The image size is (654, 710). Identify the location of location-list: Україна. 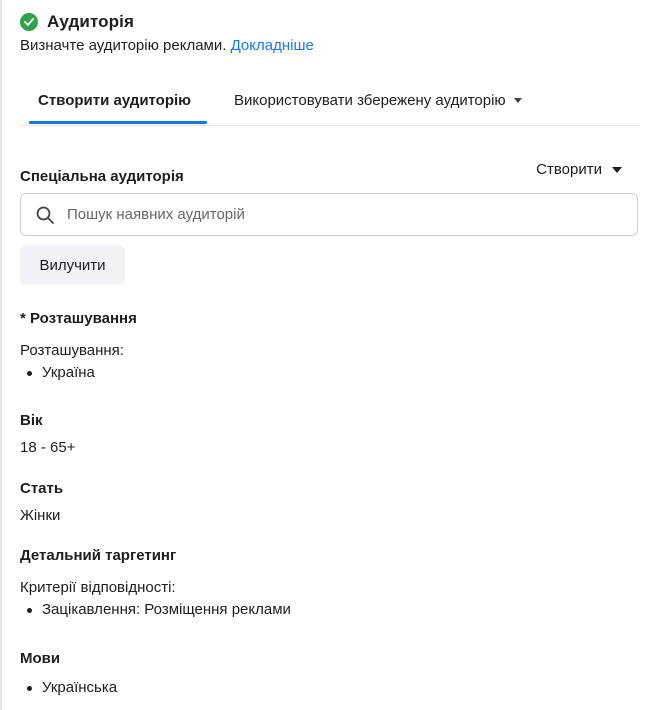
(57, 373).